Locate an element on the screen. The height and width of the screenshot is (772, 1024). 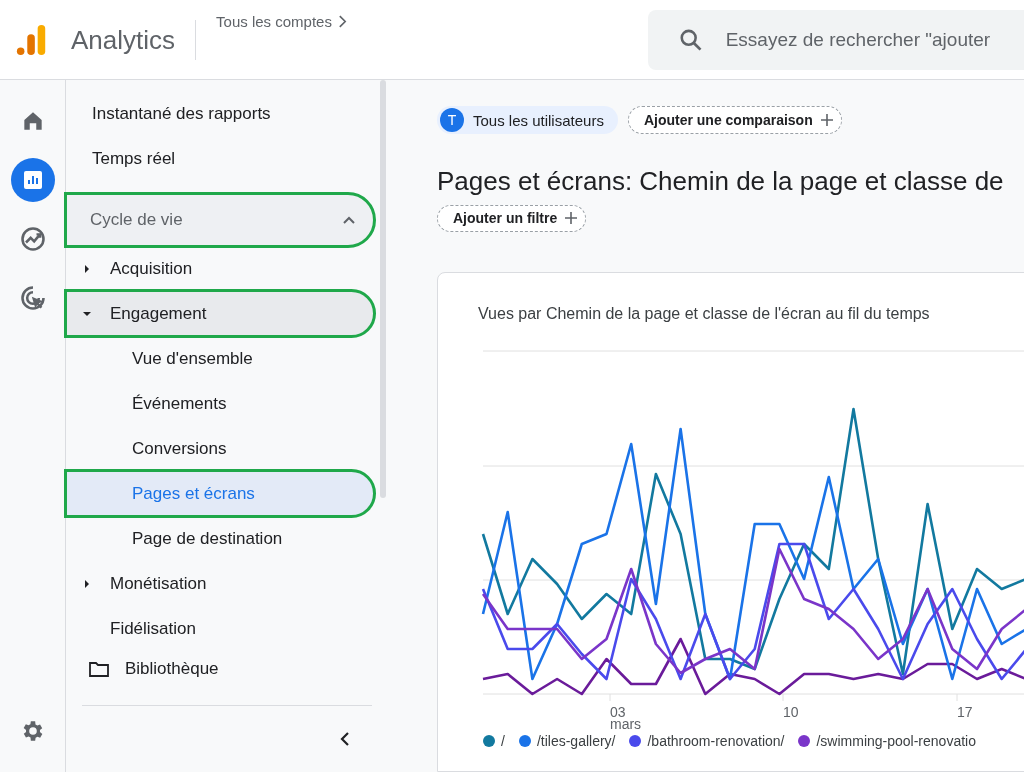
library-item: Bibliothèque is located at coordinates (222, 669).